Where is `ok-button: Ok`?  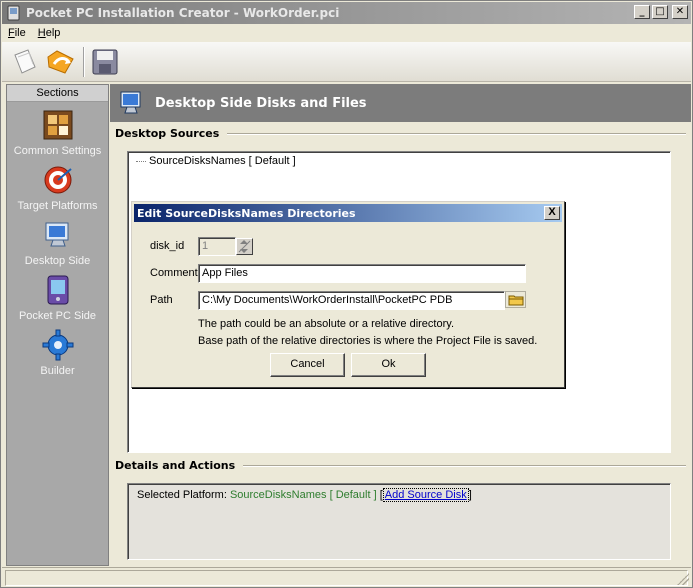 ok-button: Ok is located at coordinates (388, 365).